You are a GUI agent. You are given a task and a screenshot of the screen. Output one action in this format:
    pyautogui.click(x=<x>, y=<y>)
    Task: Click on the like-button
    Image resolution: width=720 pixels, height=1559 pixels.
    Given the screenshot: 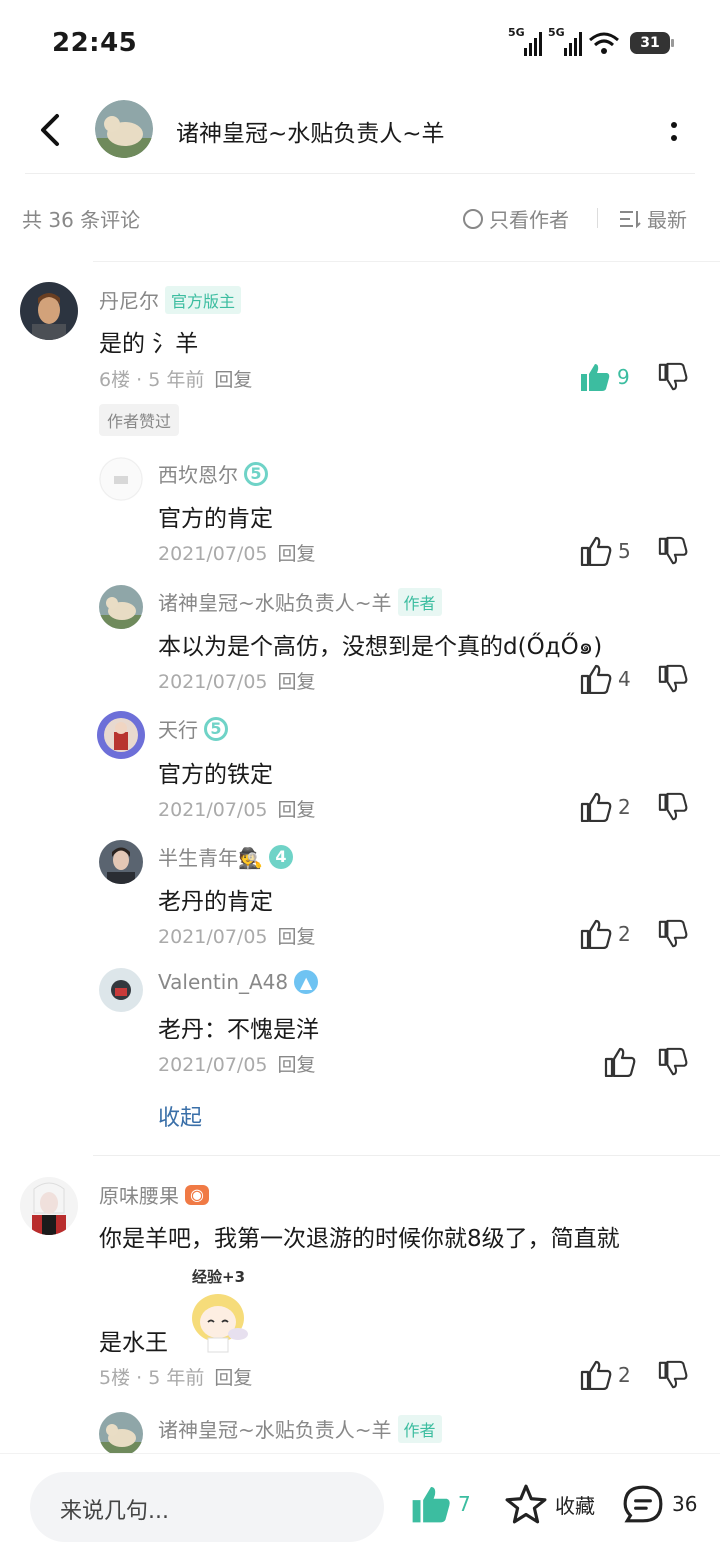 What is the action you would take?
    pyautogui.click(x=620, y=1062)
    